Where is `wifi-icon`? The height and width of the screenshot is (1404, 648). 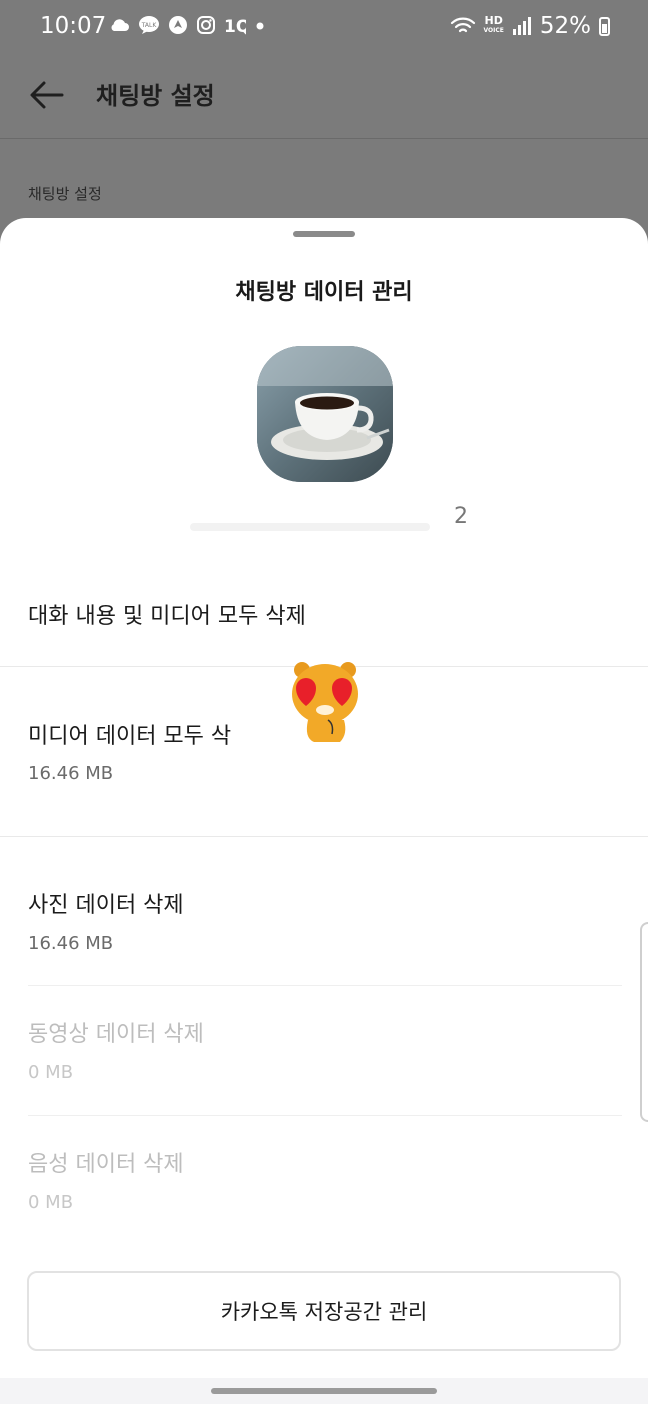
wifi-icon is located at coordinates (462, 25).